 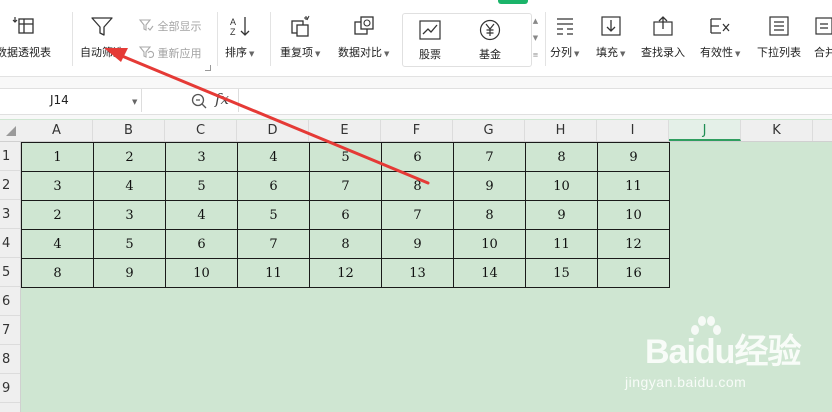 I want to click on cell-e5: 12, so click(x=345, y=273).